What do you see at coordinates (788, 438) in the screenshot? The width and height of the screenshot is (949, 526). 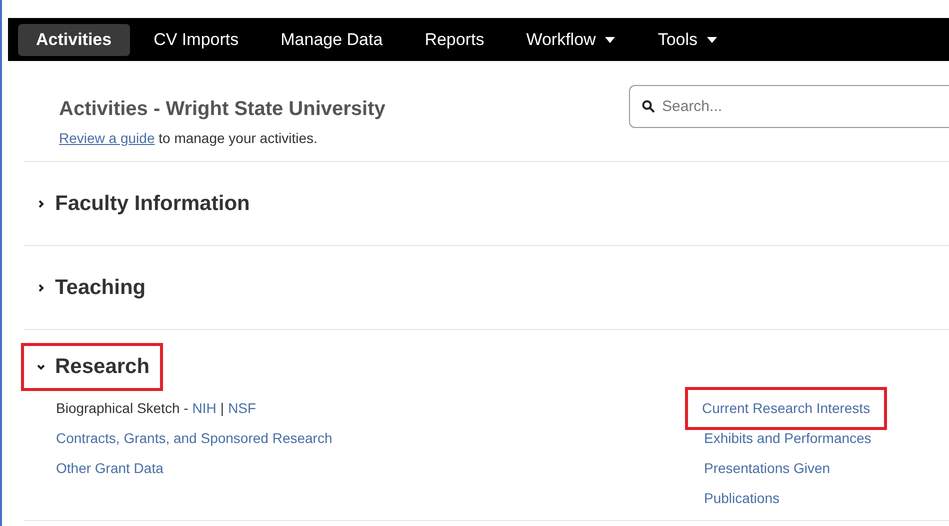 I see `activity-link: Exhibits and Performances` at bounding box center [788, 438].